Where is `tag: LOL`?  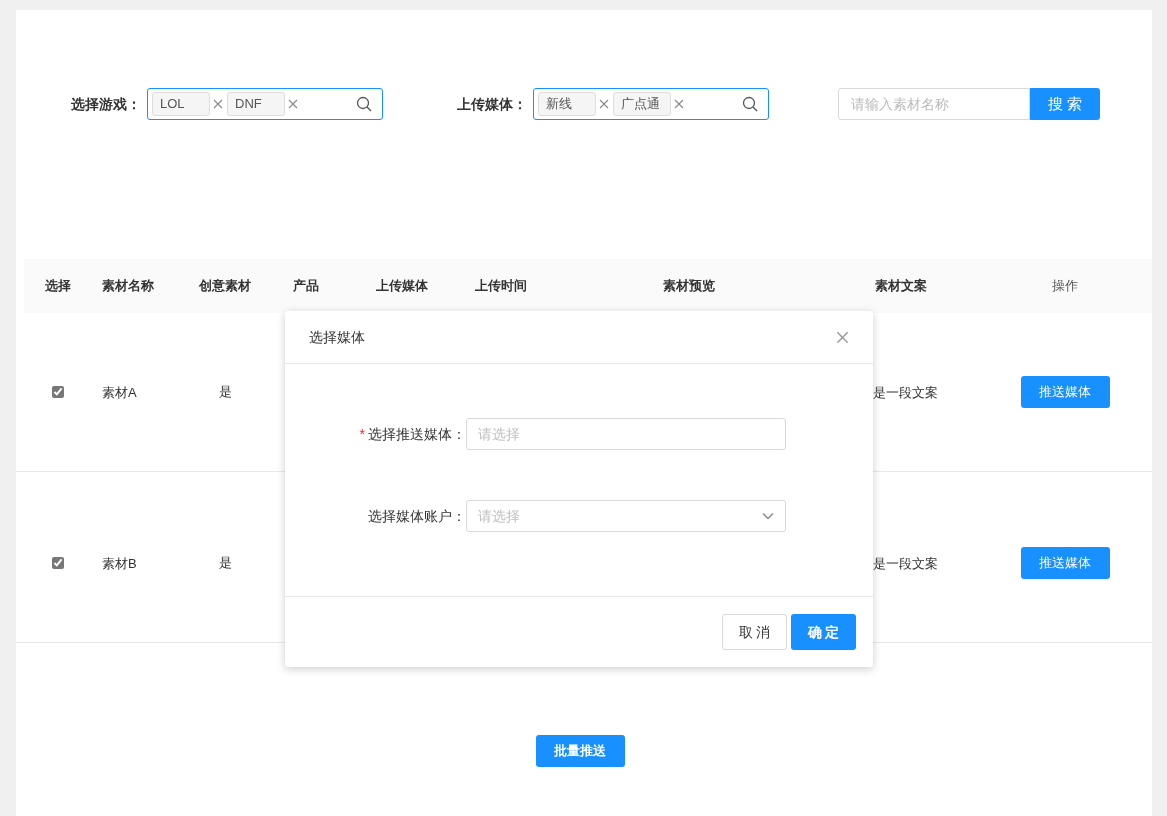
tag: LOL is located at coordinates (181, 104).